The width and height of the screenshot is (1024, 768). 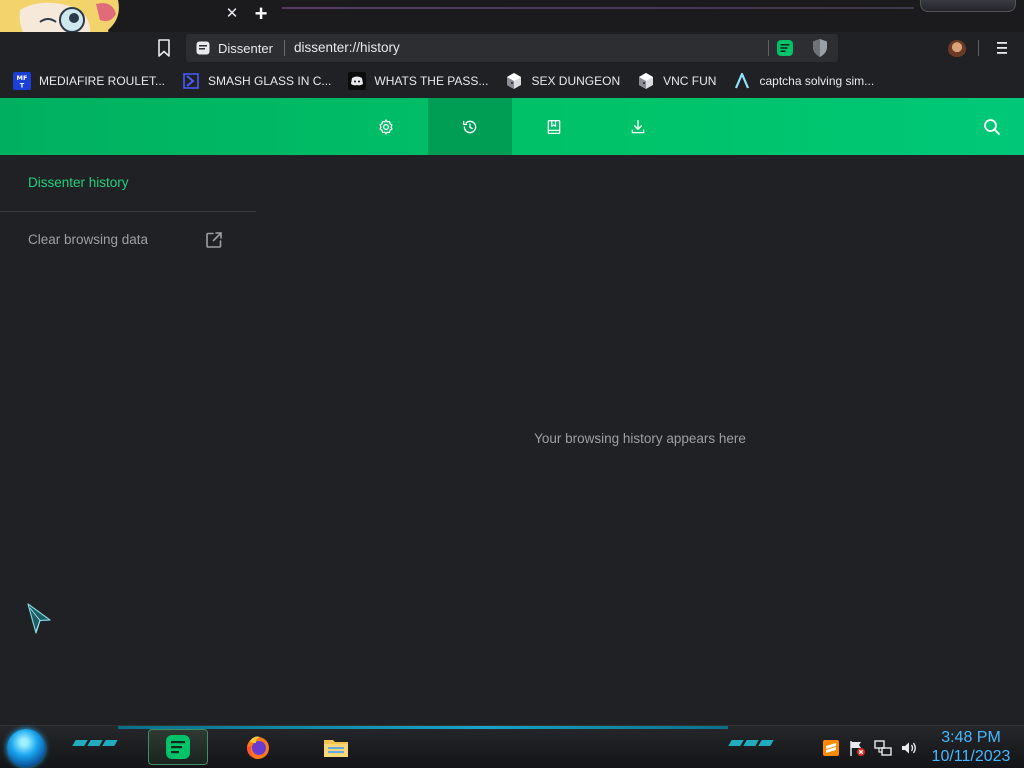 What do you see at coordinates (968, 6) in the screenshot?
I see `window-frame-ornament` at bounding box center [968, 6].